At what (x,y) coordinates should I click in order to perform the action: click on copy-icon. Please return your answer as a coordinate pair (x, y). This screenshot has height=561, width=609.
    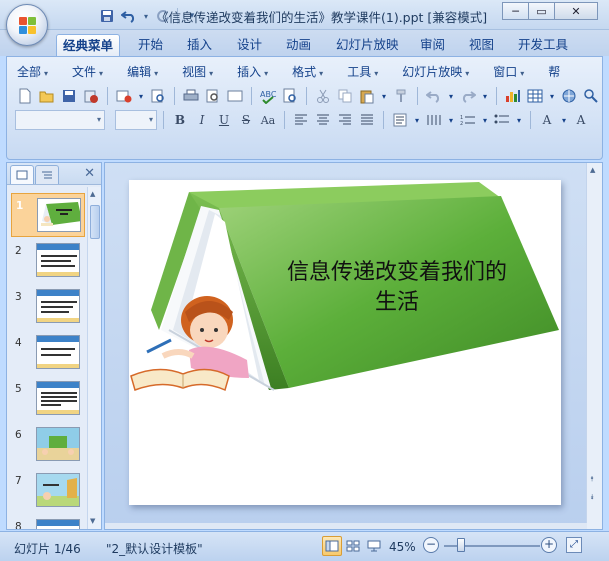
    Looking at the image, I should click on (345, 96).